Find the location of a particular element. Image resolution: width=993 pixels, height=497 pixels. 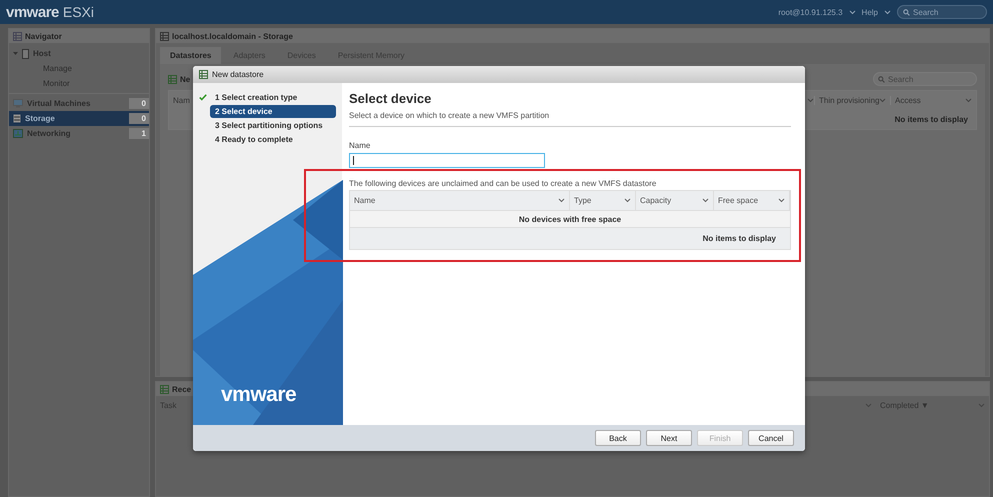

wizard-step: 3 Select partitioning options is located at coordinates (273, 125).